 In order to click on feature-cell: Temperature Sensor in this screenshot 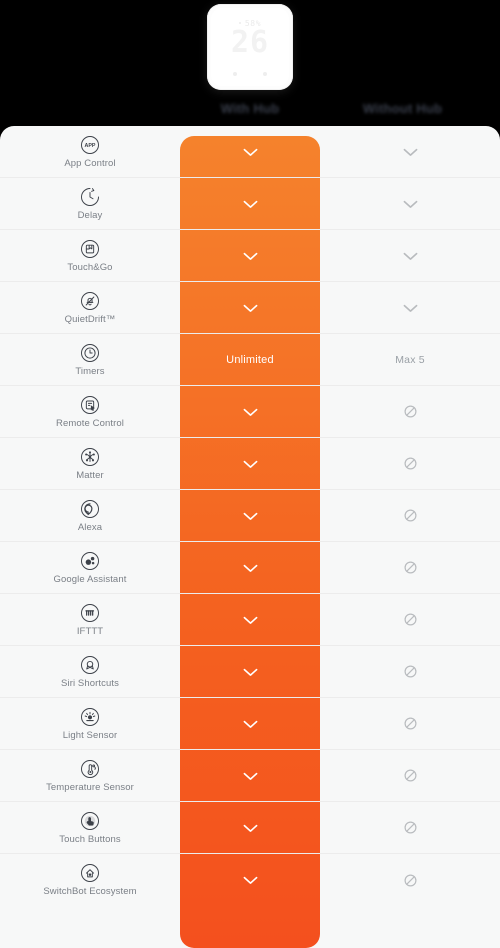, I will do `click(90, 776)`.